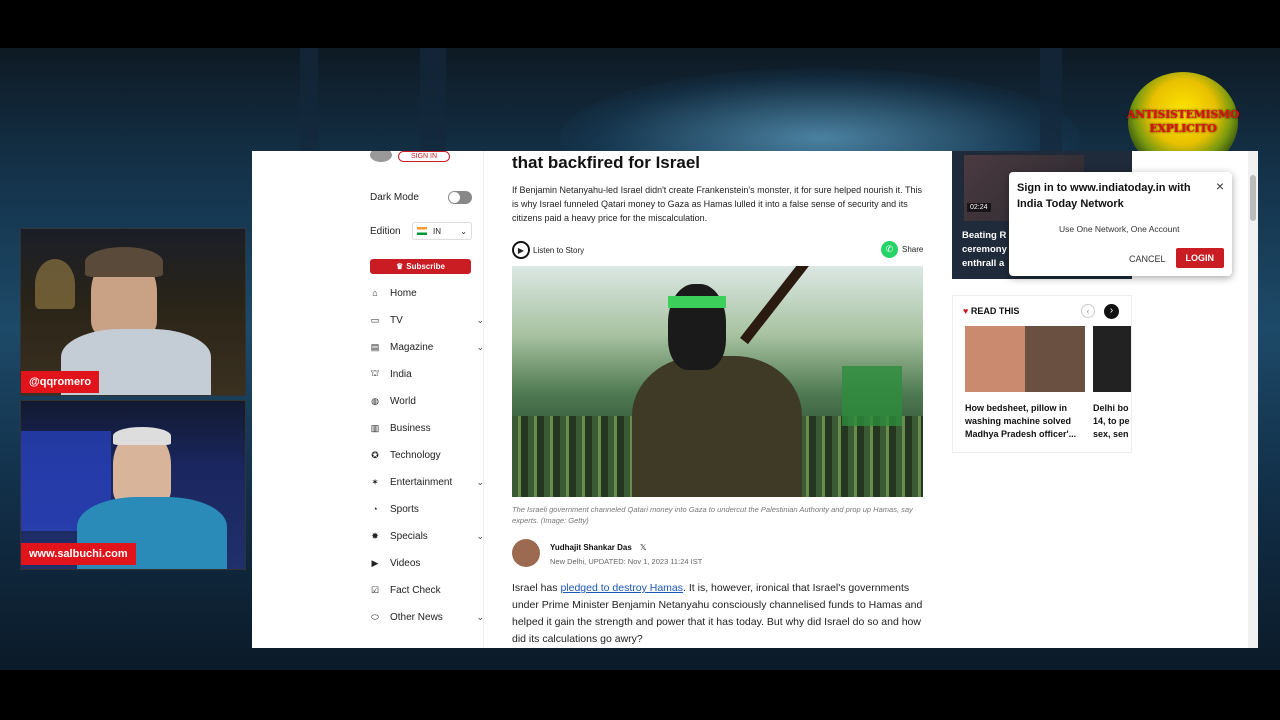  Describe the element at coordinates (643, 547) in the screenshot. I see `x-icon: 𝕏` at that location.